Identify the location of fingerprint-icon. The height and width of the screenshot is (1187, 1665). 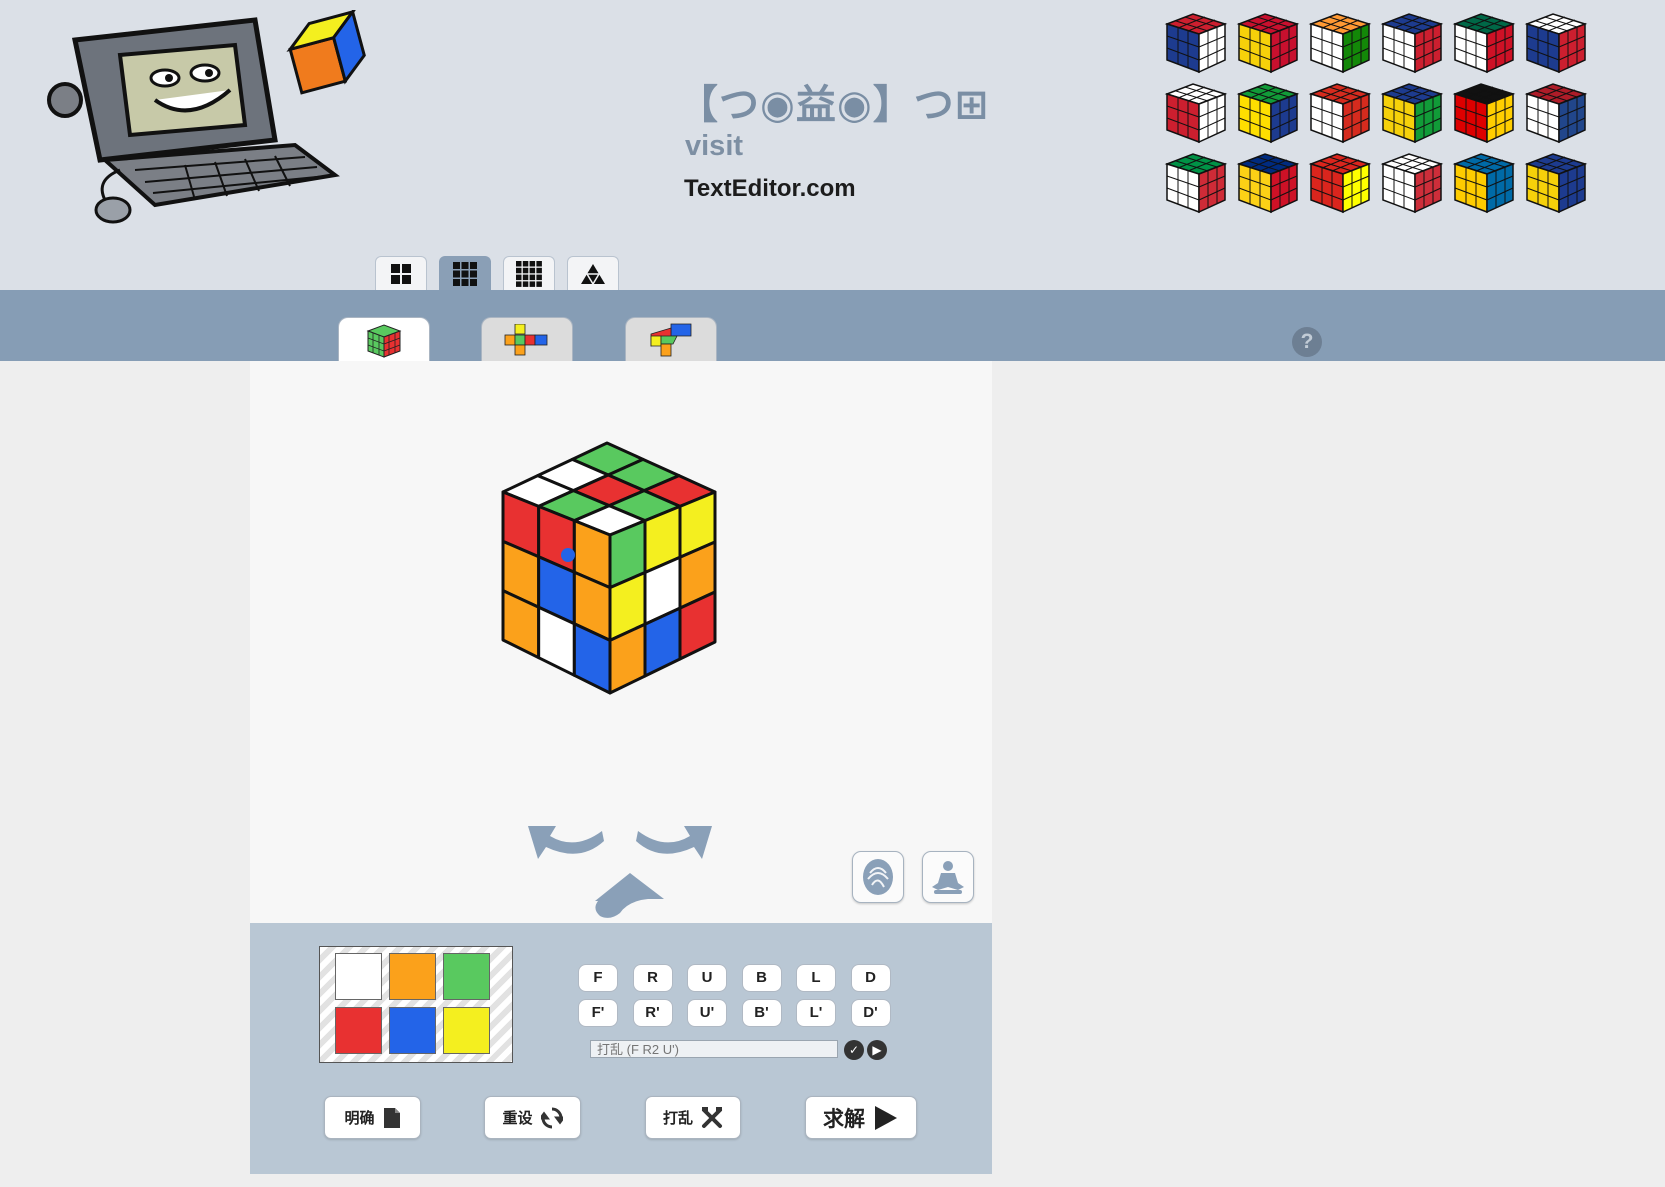
(878, 877).